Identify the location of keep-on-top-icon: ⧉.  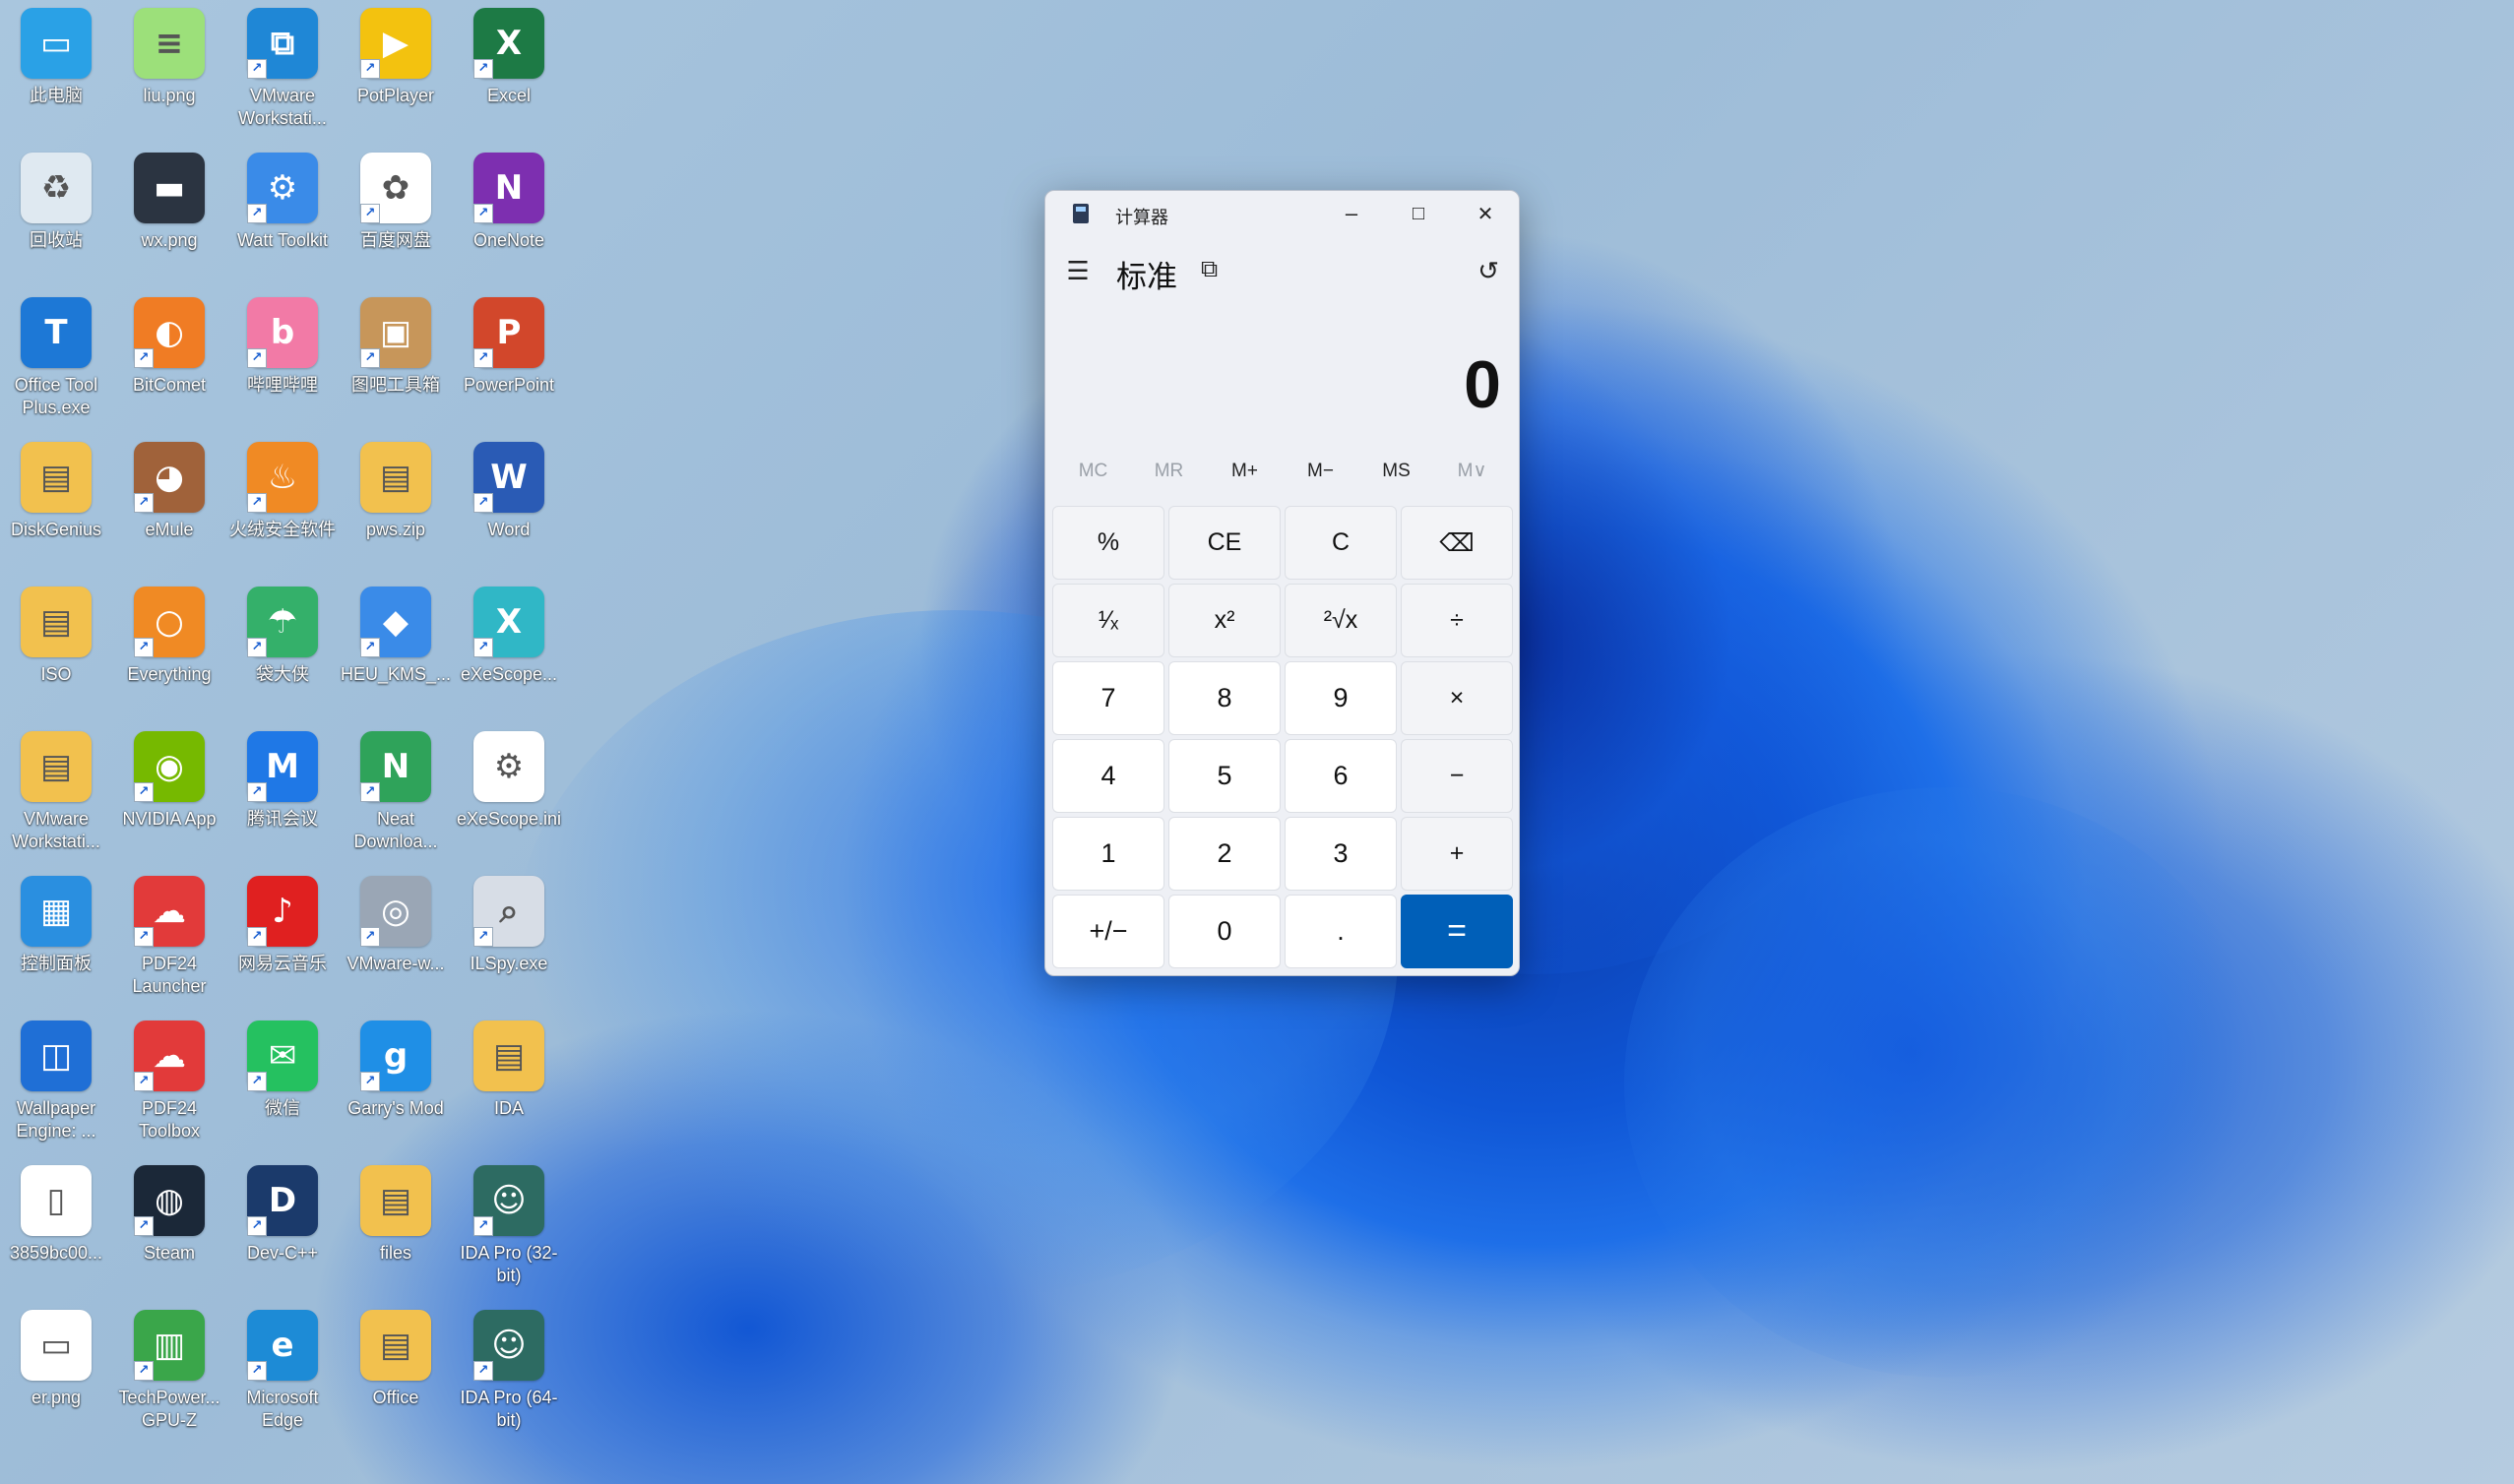
(1210, 269).